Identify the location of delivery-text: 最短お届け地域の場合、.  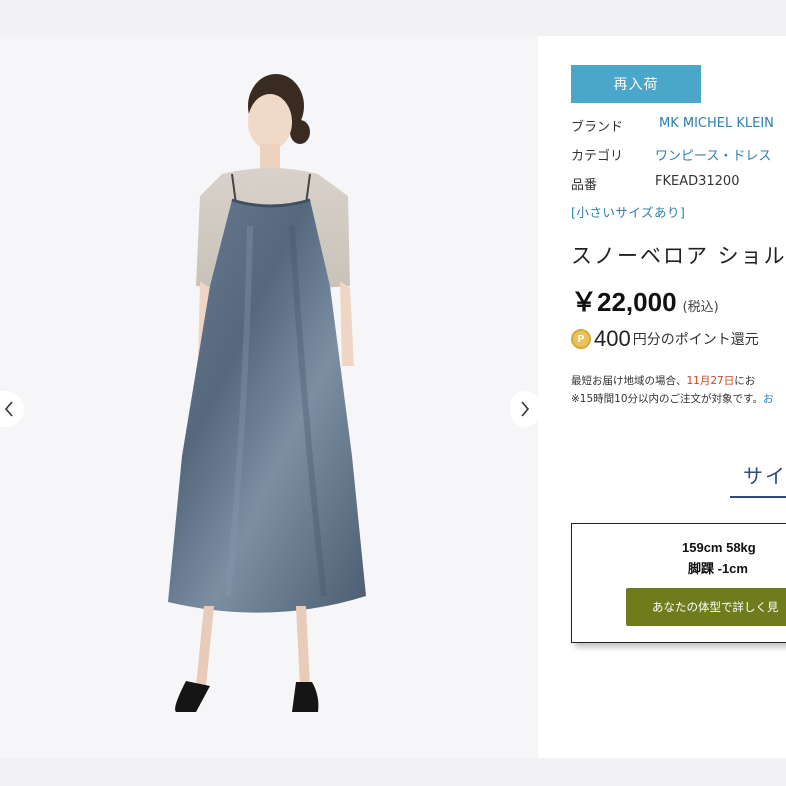
(629, 381).